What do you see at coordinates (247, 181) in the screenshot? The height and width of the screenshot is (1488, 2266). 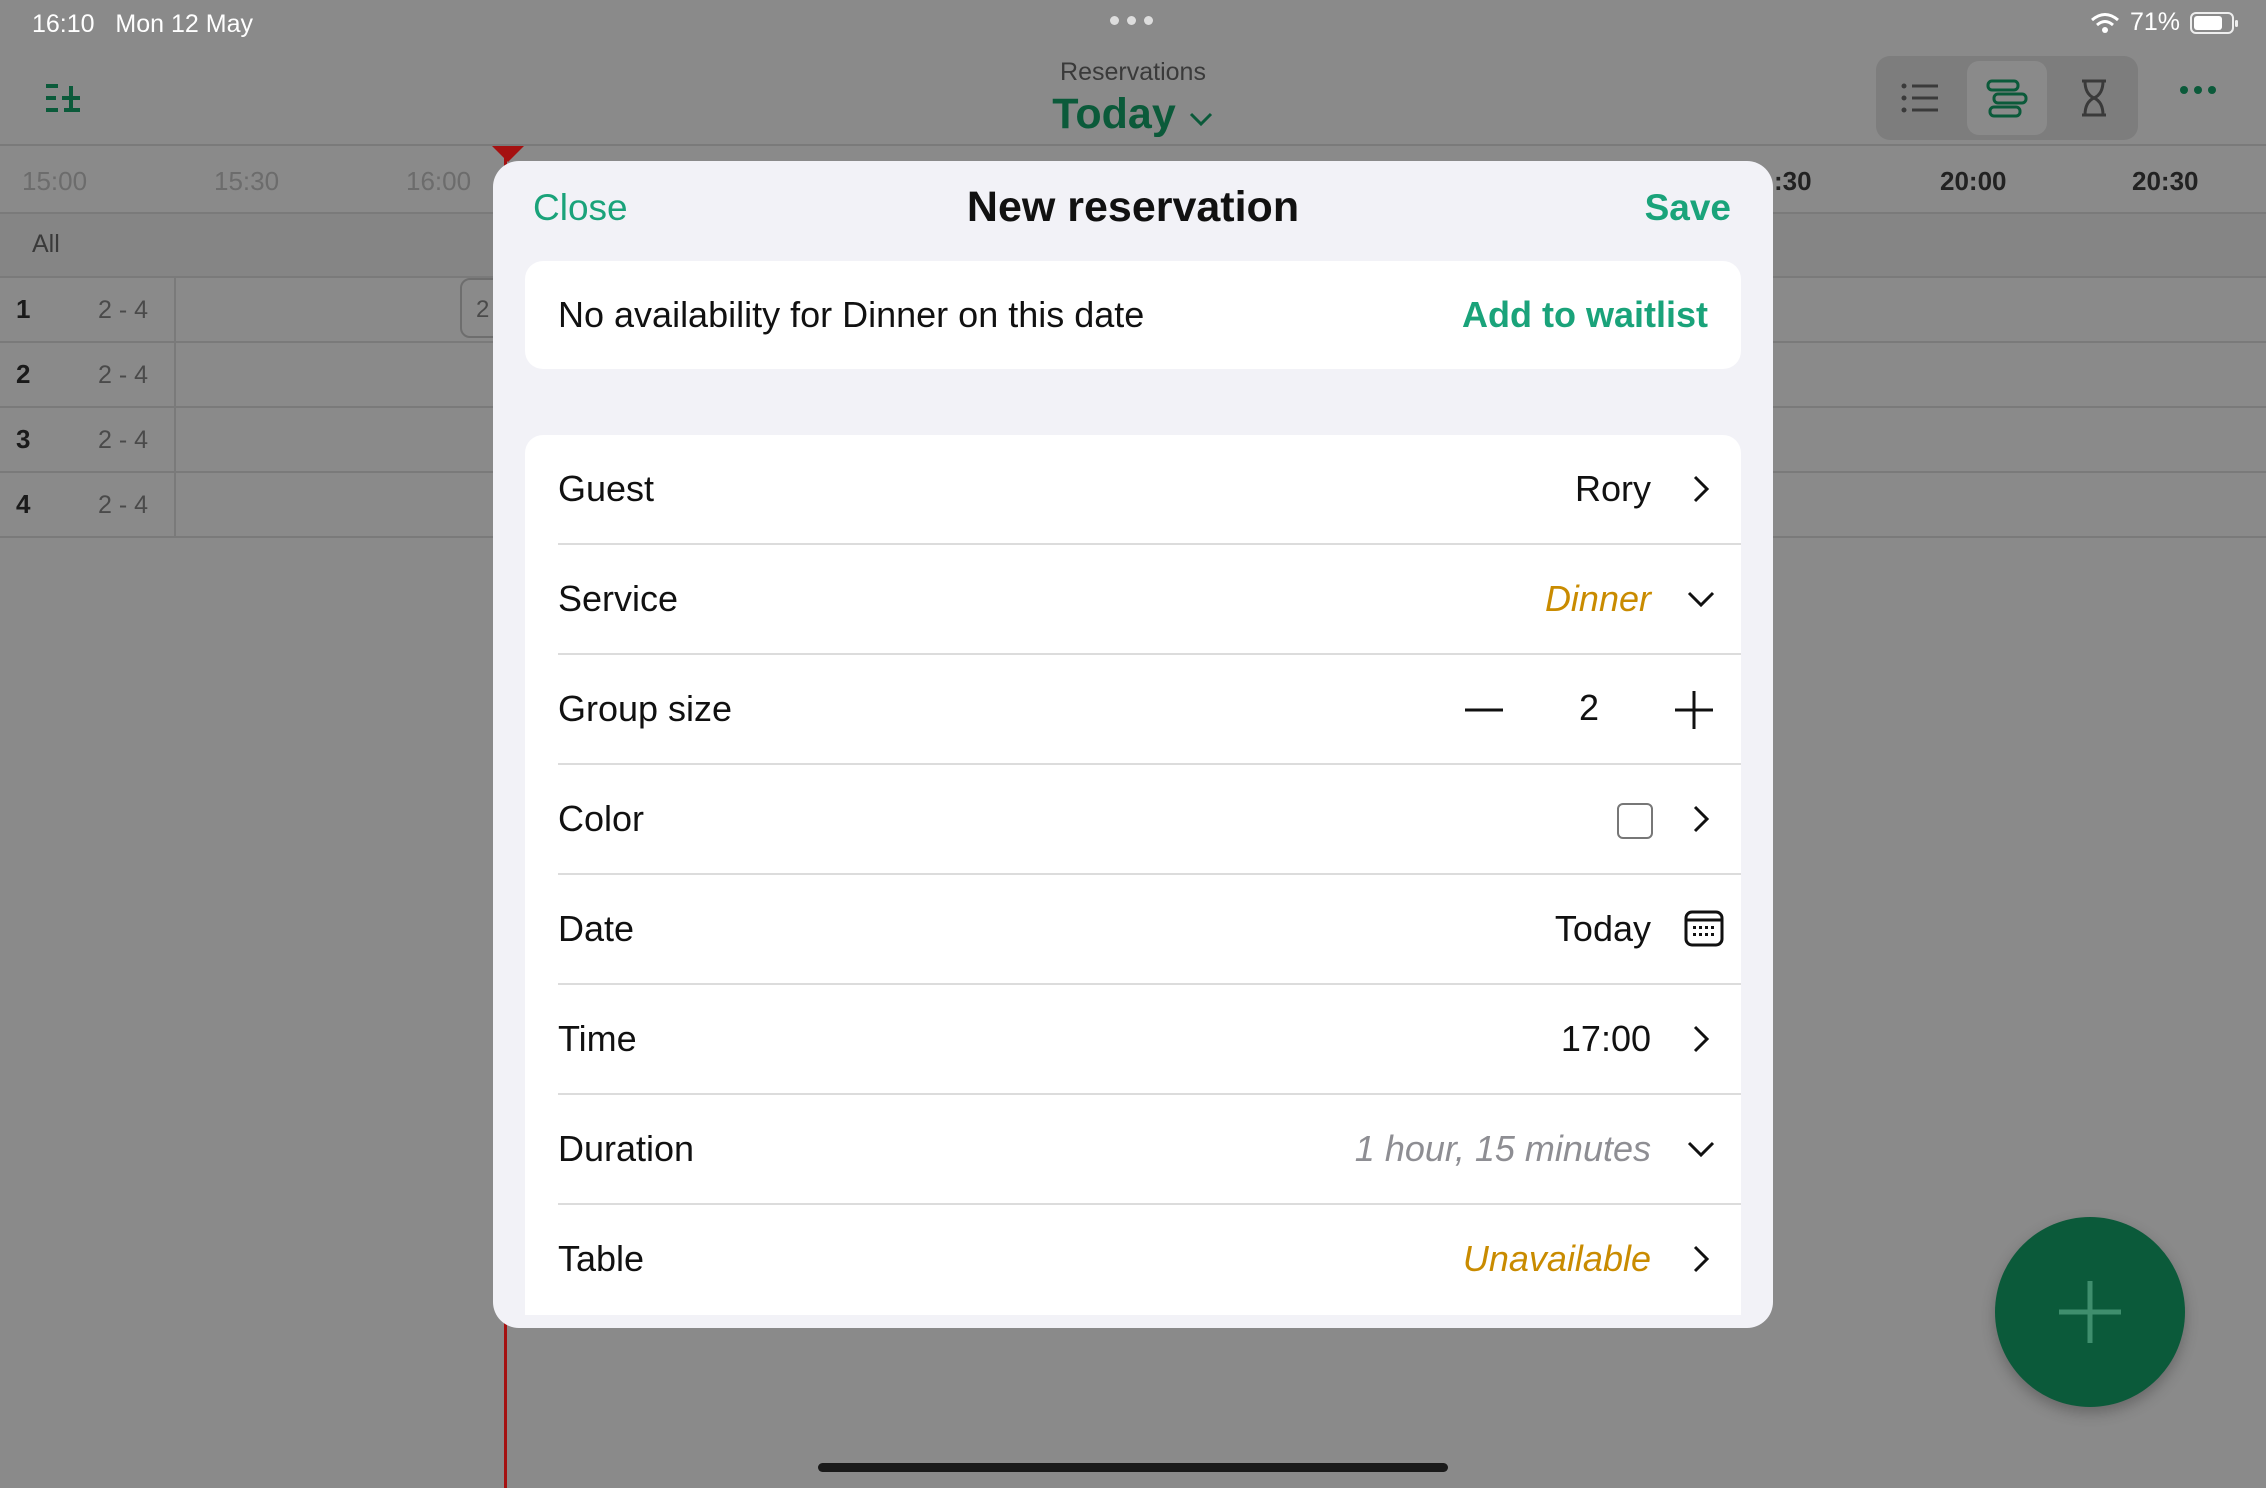 I see `time-label: 15:30` at bounding box center [247, 181].